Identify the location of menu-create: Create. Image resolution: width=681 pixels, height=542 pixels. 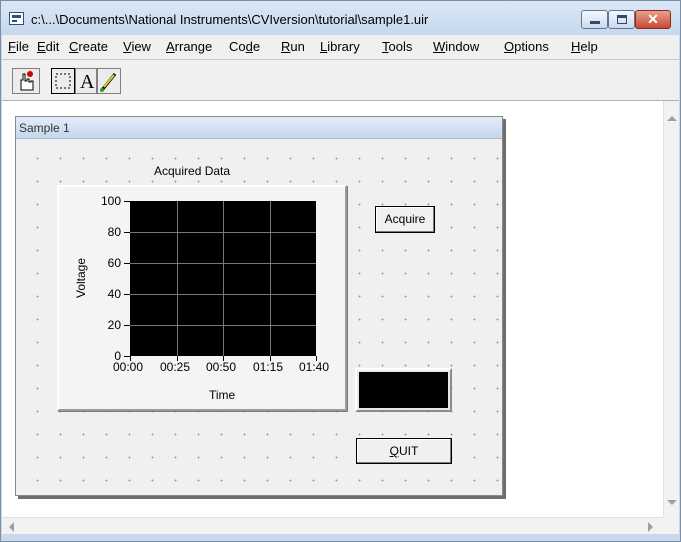
(88, 46).